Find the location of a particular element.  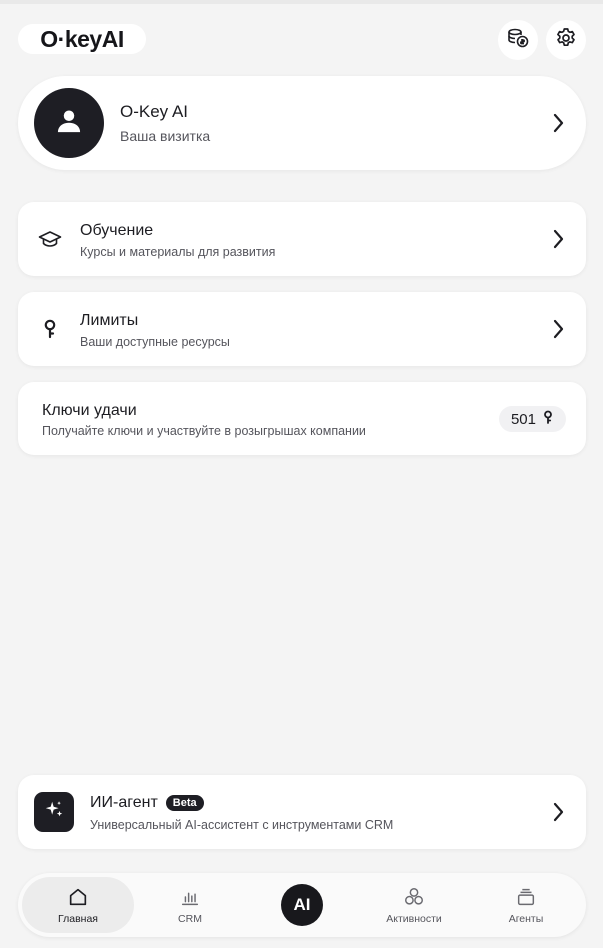

limits-row: Лимиты Ваши доступные ресурсы is located at coordinates (302, 329).